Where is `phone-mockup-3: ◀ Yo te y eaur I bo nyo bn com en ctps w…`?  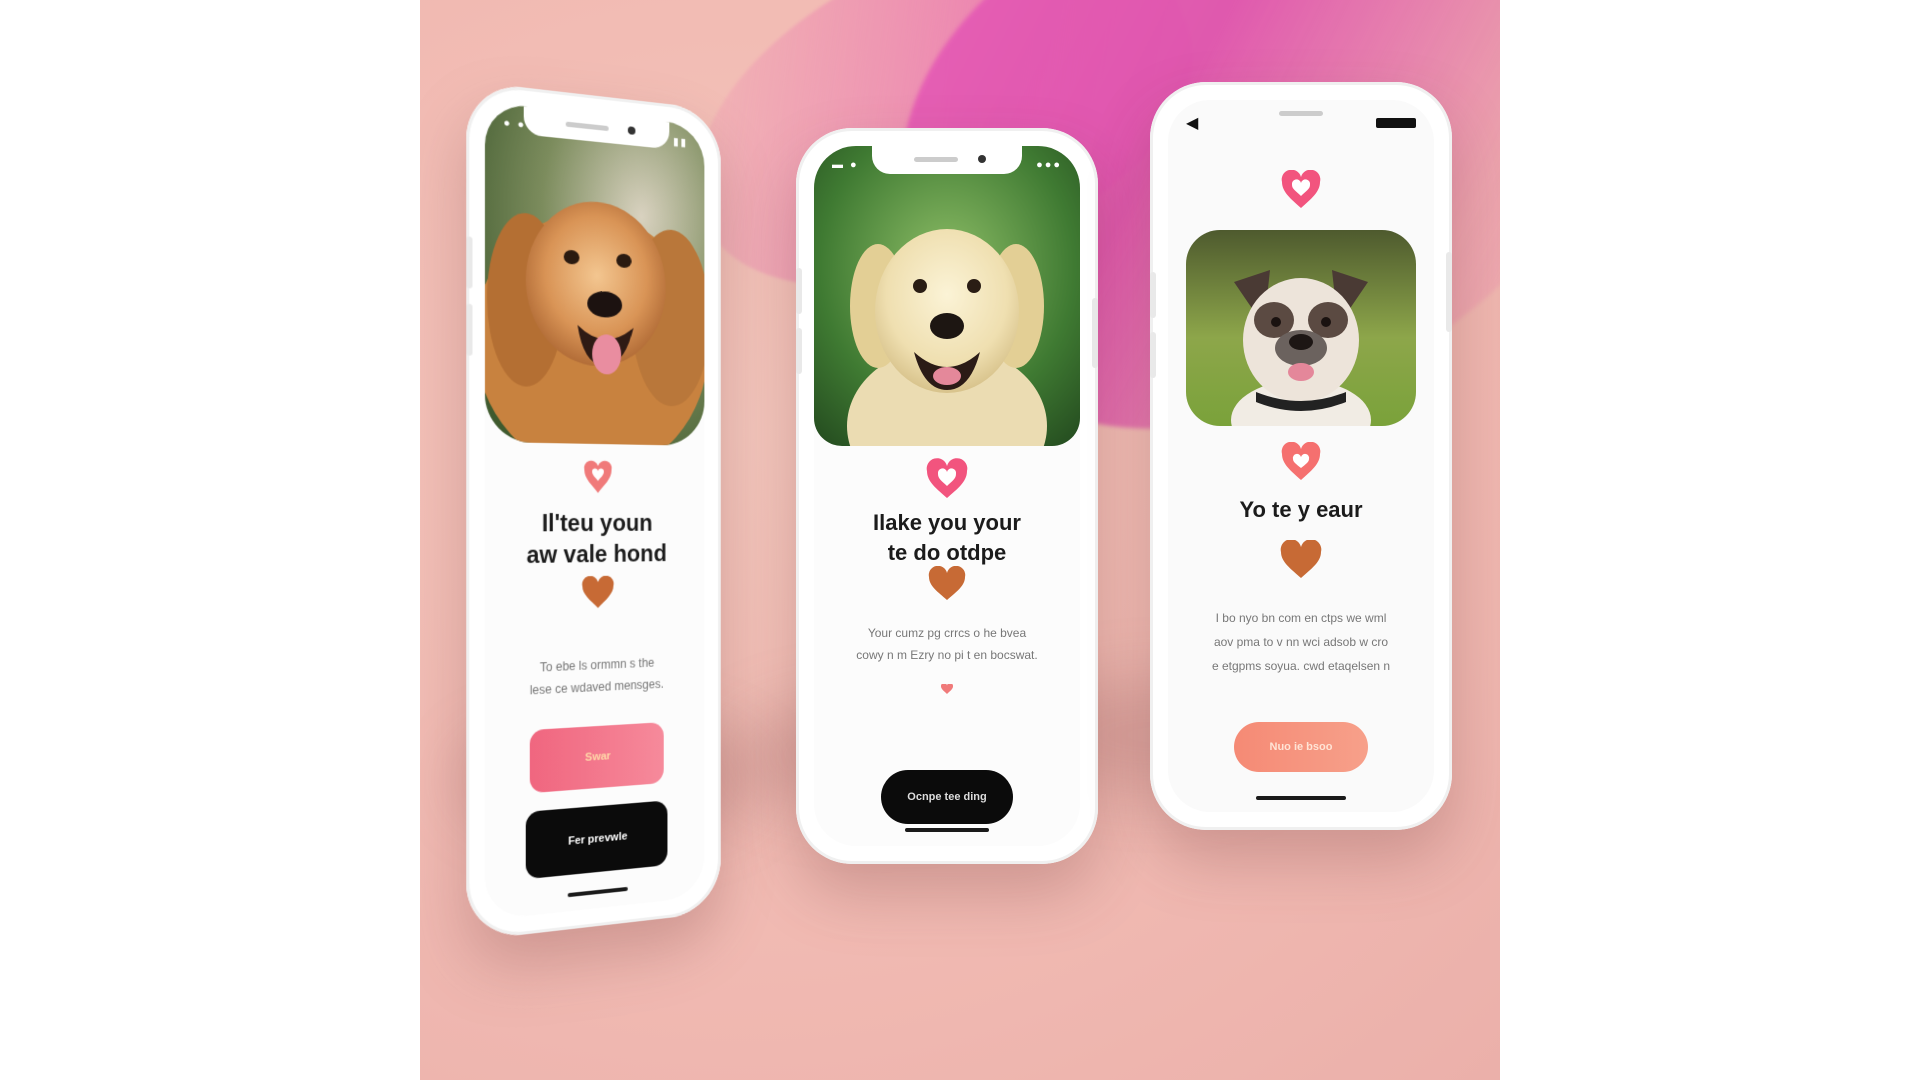 phone-mockup-3: ◀ Yo te y eaur I bo nyo bn com en ctps w… is located at coordinates (1301, 456).